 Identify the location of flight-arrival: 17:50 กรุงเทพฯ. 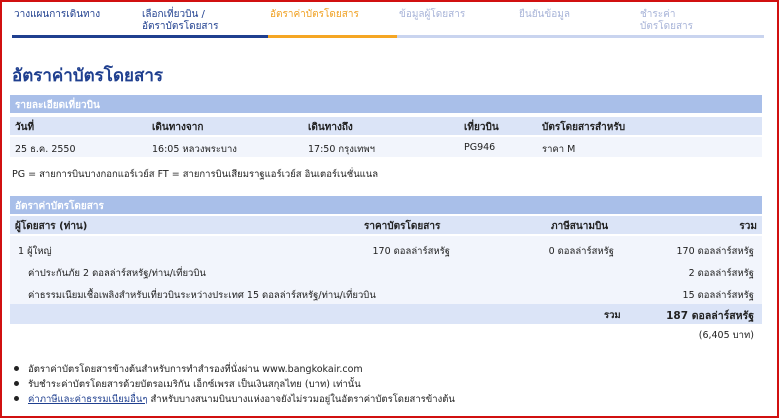
(341, 149).